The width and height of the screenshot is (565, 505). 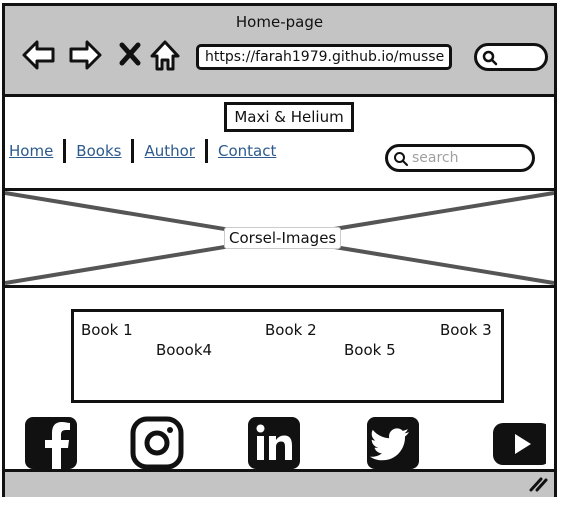 I want to click on site-logo: Maxi & Helium, so click(x=289, y=117).